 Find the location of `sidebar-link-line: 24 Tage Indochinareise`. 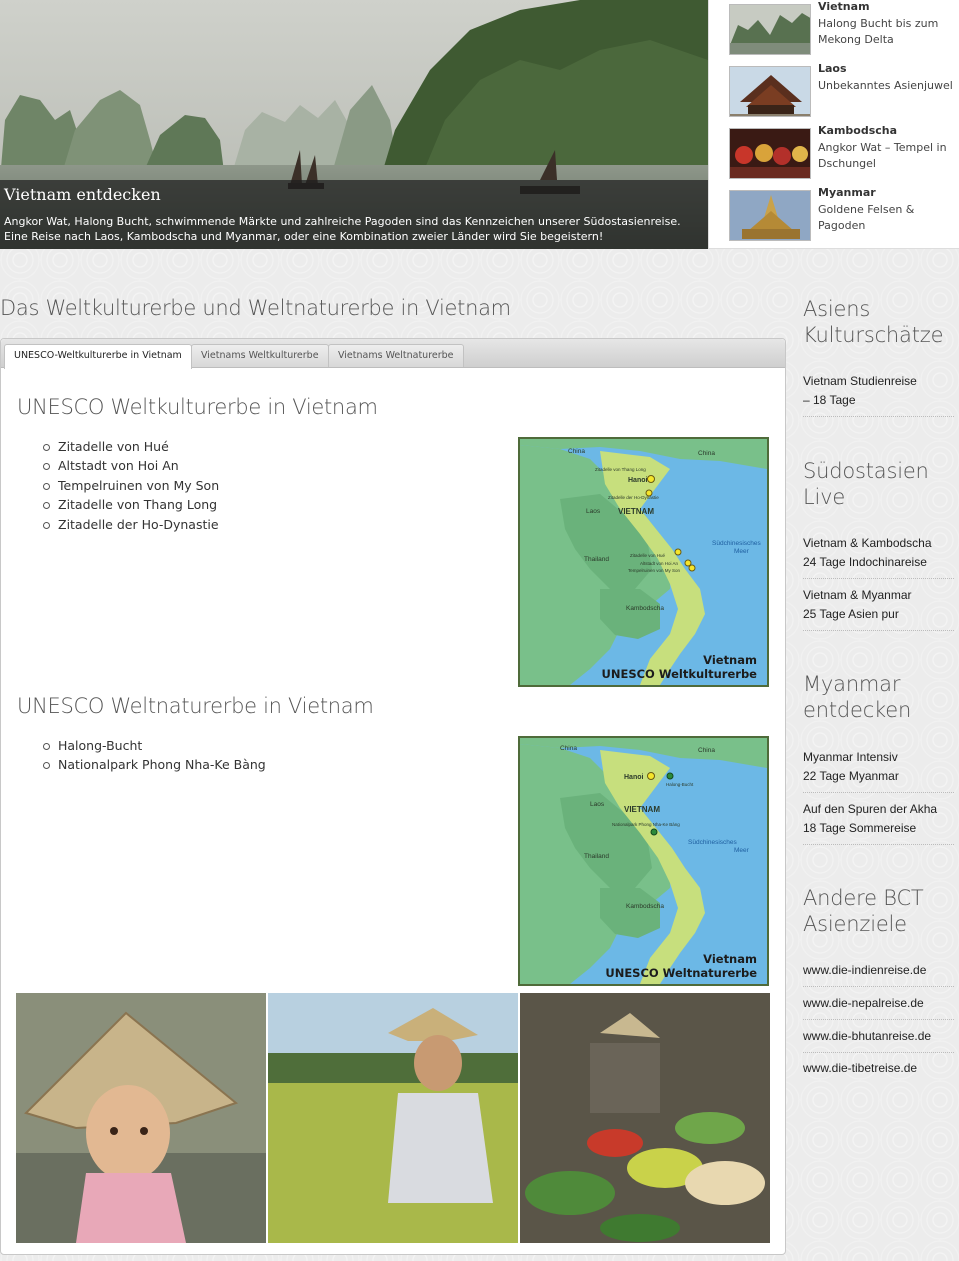

sidebar-link-line: 24 Tage Indochinareise is located at coordinates (865, 562).